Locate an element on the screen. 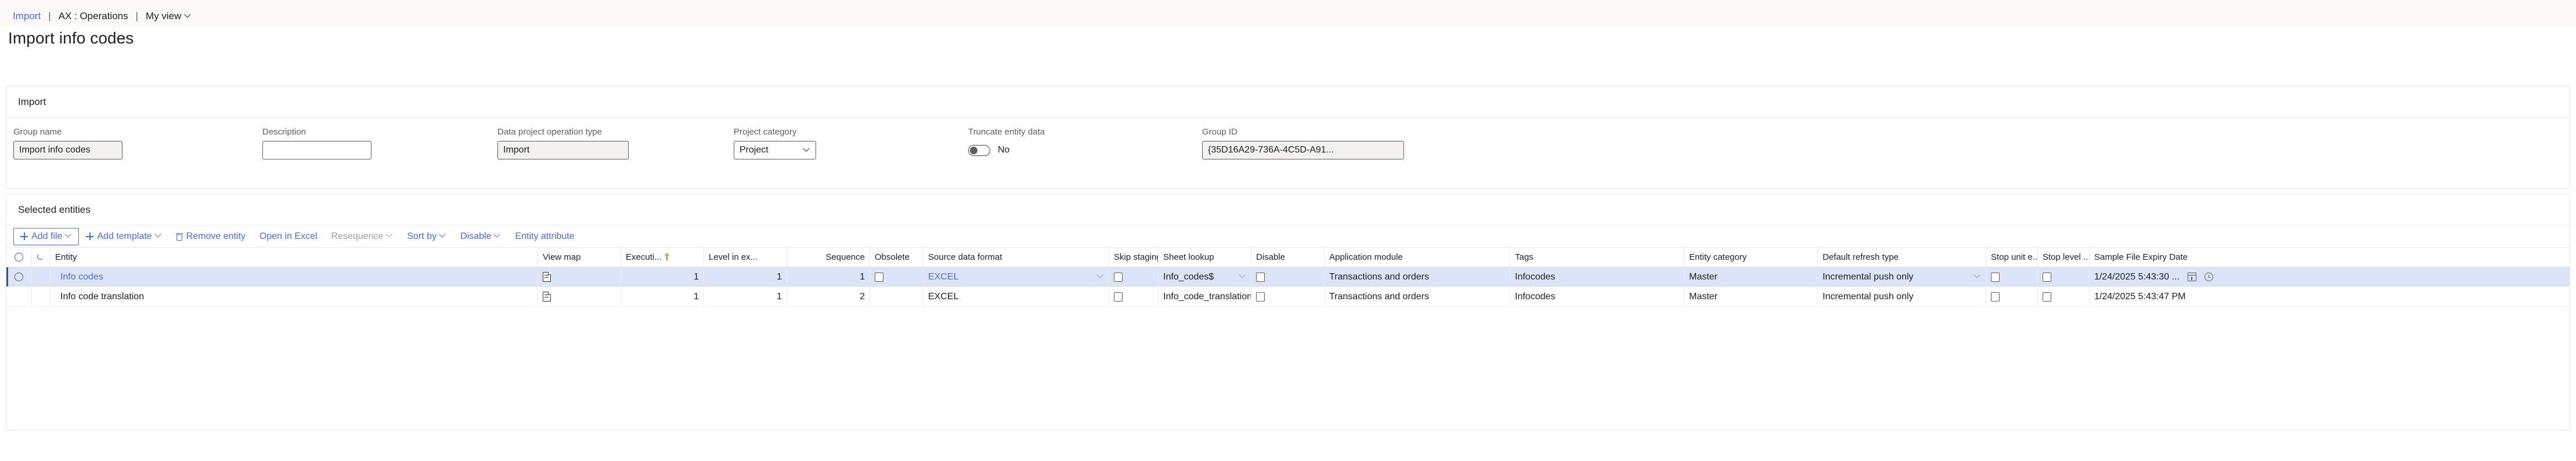 The height and width of the screenshot is (461, 2576). cell-sample-file-expiry-date: 1/24/2025 5:43:47 PM is located at coordinates (2215, 296).